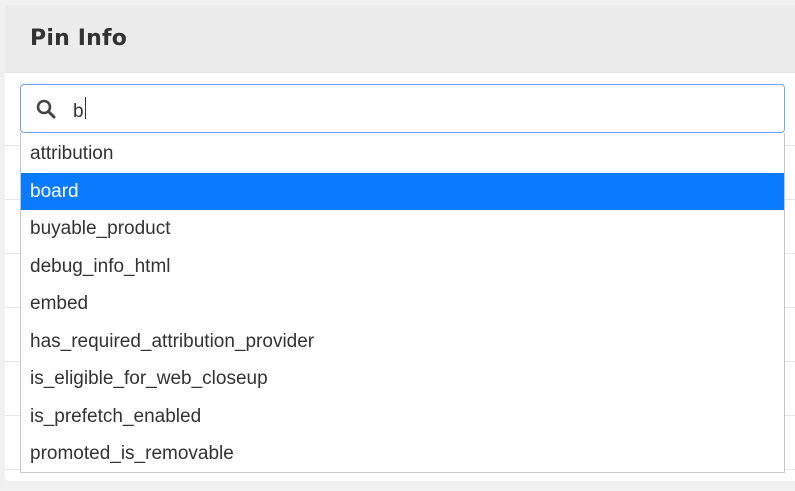 Image resolution: width=795 pixels, height=491 pixels. What do you see at coordinates (46, 109) in the screenshot?
I see `search-icon` at bounding box center [46, 109].